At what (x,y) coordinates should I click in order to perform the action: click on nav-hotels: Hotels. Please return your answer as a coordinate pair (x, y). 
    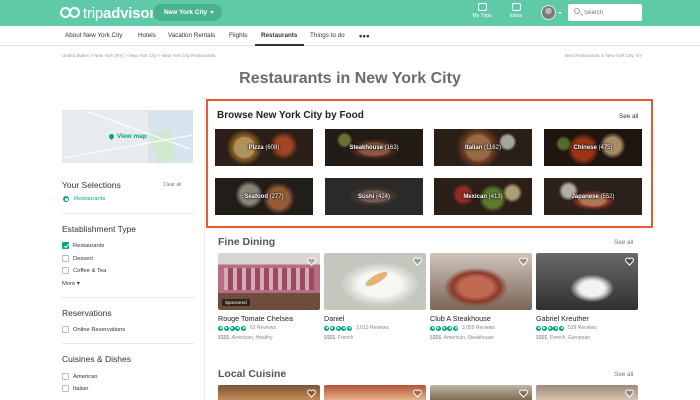
    Looking at the image, I should click on (147, 35).